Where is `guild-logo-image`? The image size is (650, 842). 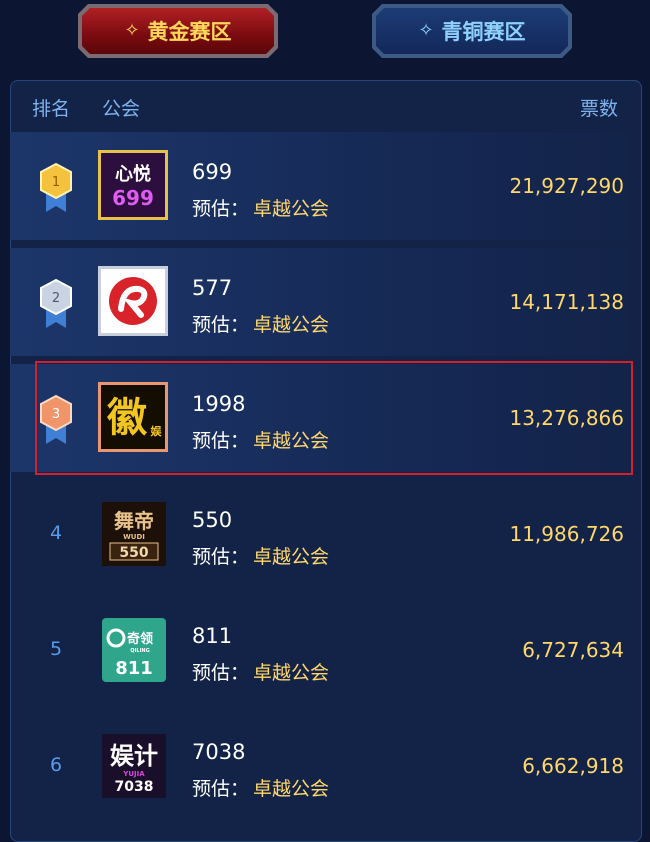
guild-logo-image is located at coordinates (133, 301).